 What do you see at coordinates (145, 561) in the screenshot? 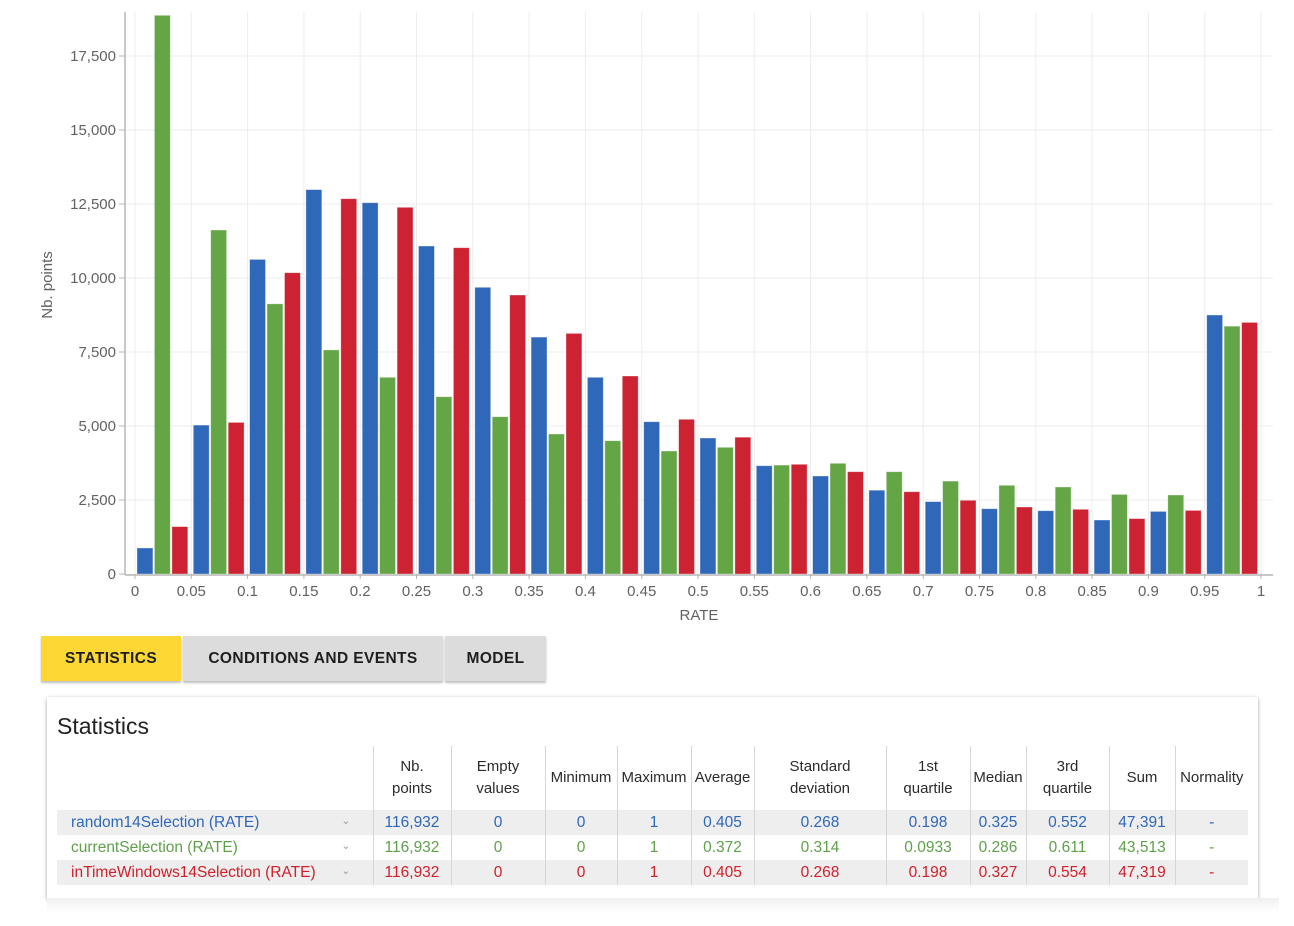
I see `bar-random14Selection-0-0.05` at bounding box center [145, 561].